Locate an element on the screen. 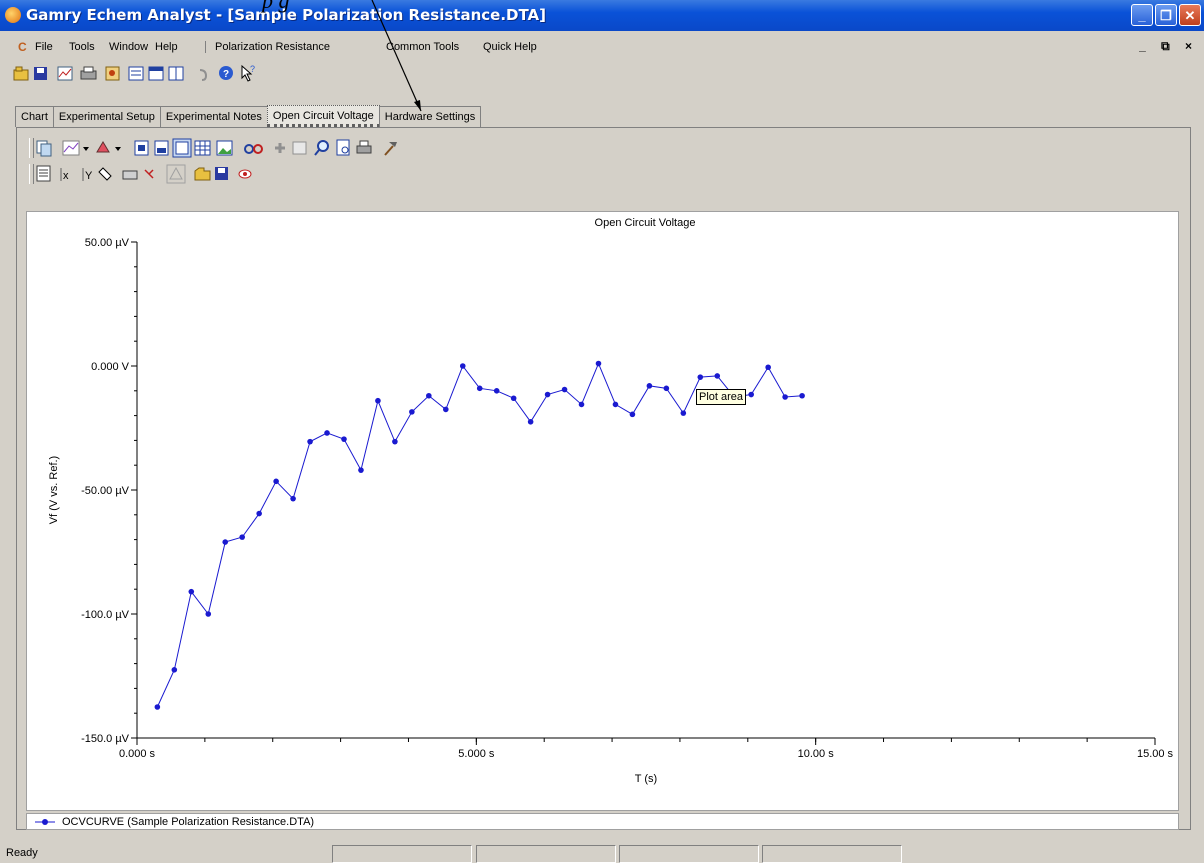 Image resolution: width=1204 pixels, height=863 pixels. tab-experimental-setup: Experimental Setup is located at coordinates (106, 116).